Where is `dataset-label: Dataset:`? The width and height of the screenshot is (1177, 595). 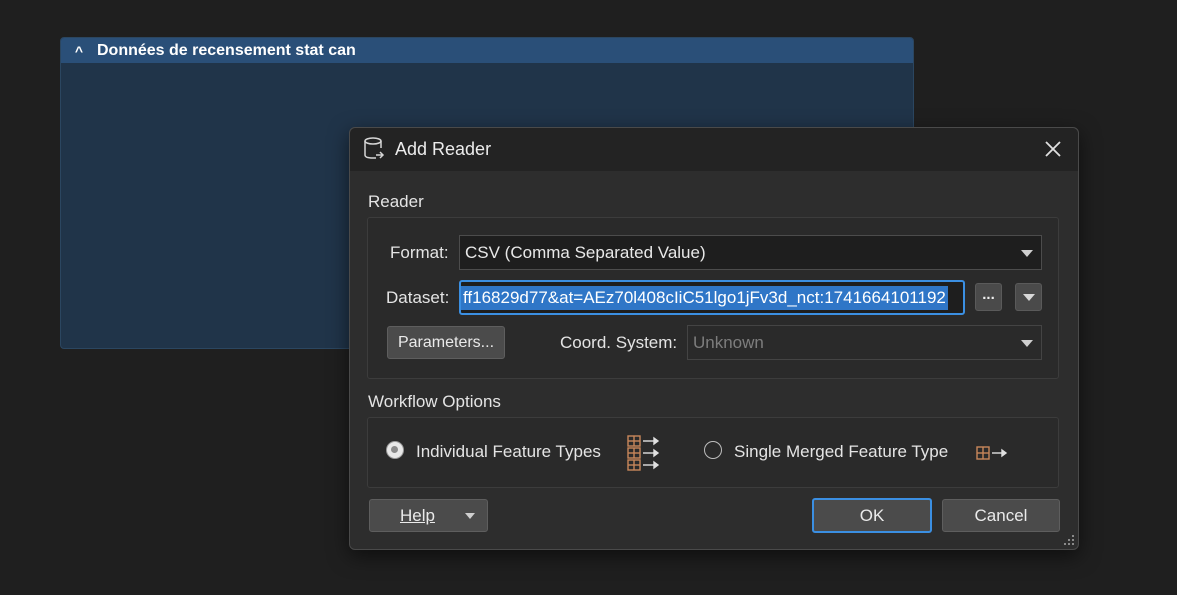 dataset-label: Dataset: is located at coordinates (418, 297).